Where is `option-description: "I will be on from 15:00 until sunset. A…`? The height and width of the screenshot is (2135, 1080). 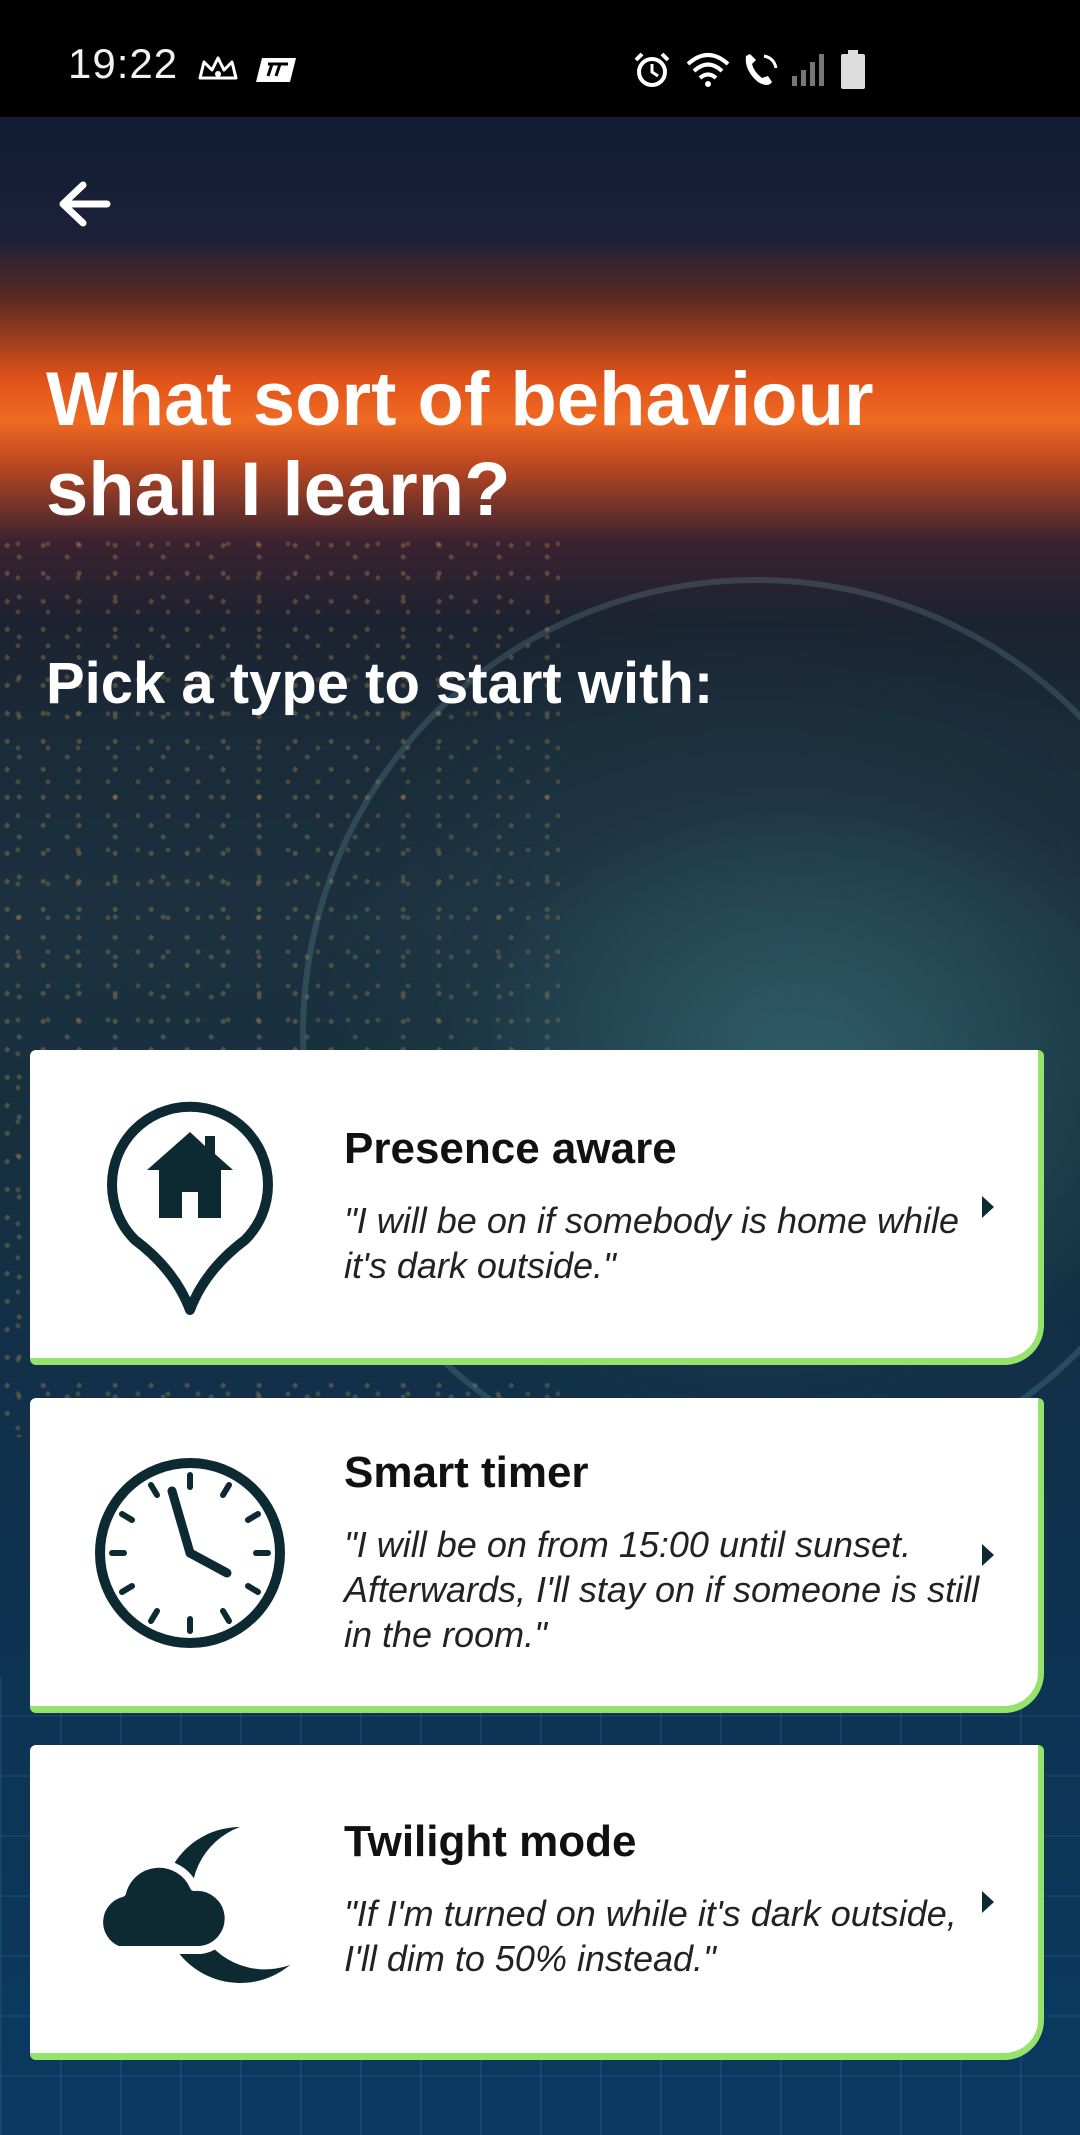
option-description: "I will be on from 15:00 until sunset. A… is located at coordinates (662, 1589).